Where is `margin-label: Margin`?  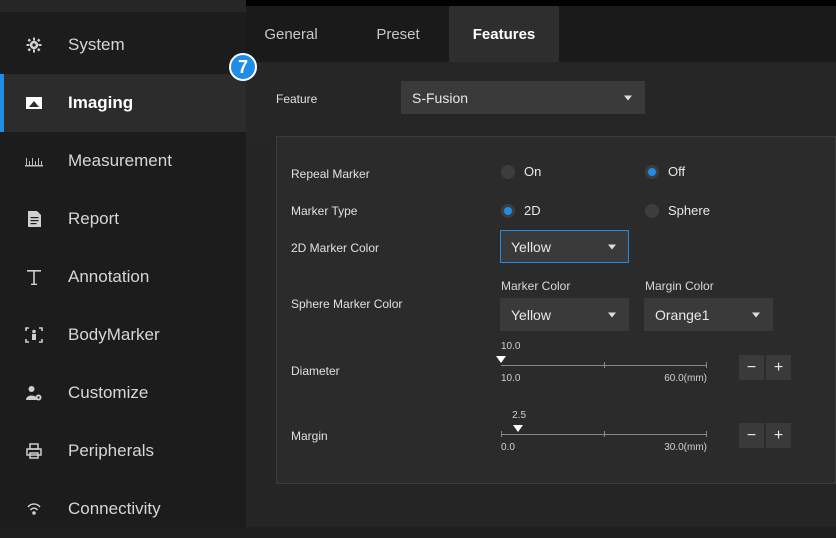
margin-label: Margin is located at coordinates (309, 436).